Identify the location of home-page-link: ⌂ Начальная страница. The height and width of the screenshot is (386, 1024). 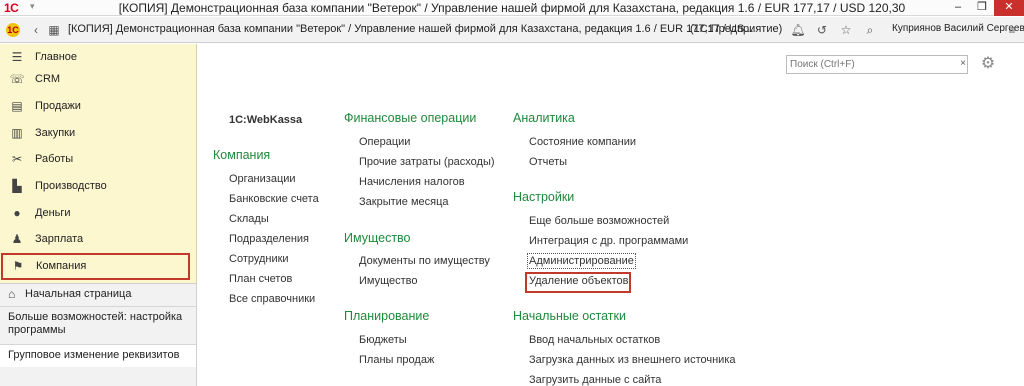
(98, 295).